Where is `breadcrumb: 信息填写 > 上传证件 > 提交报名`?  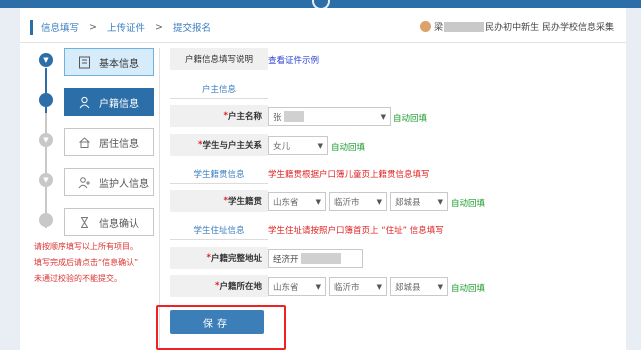 breadcrumb: 信息填写 > 上传证件 > 提交报名 is located at coordinates (120, 27).